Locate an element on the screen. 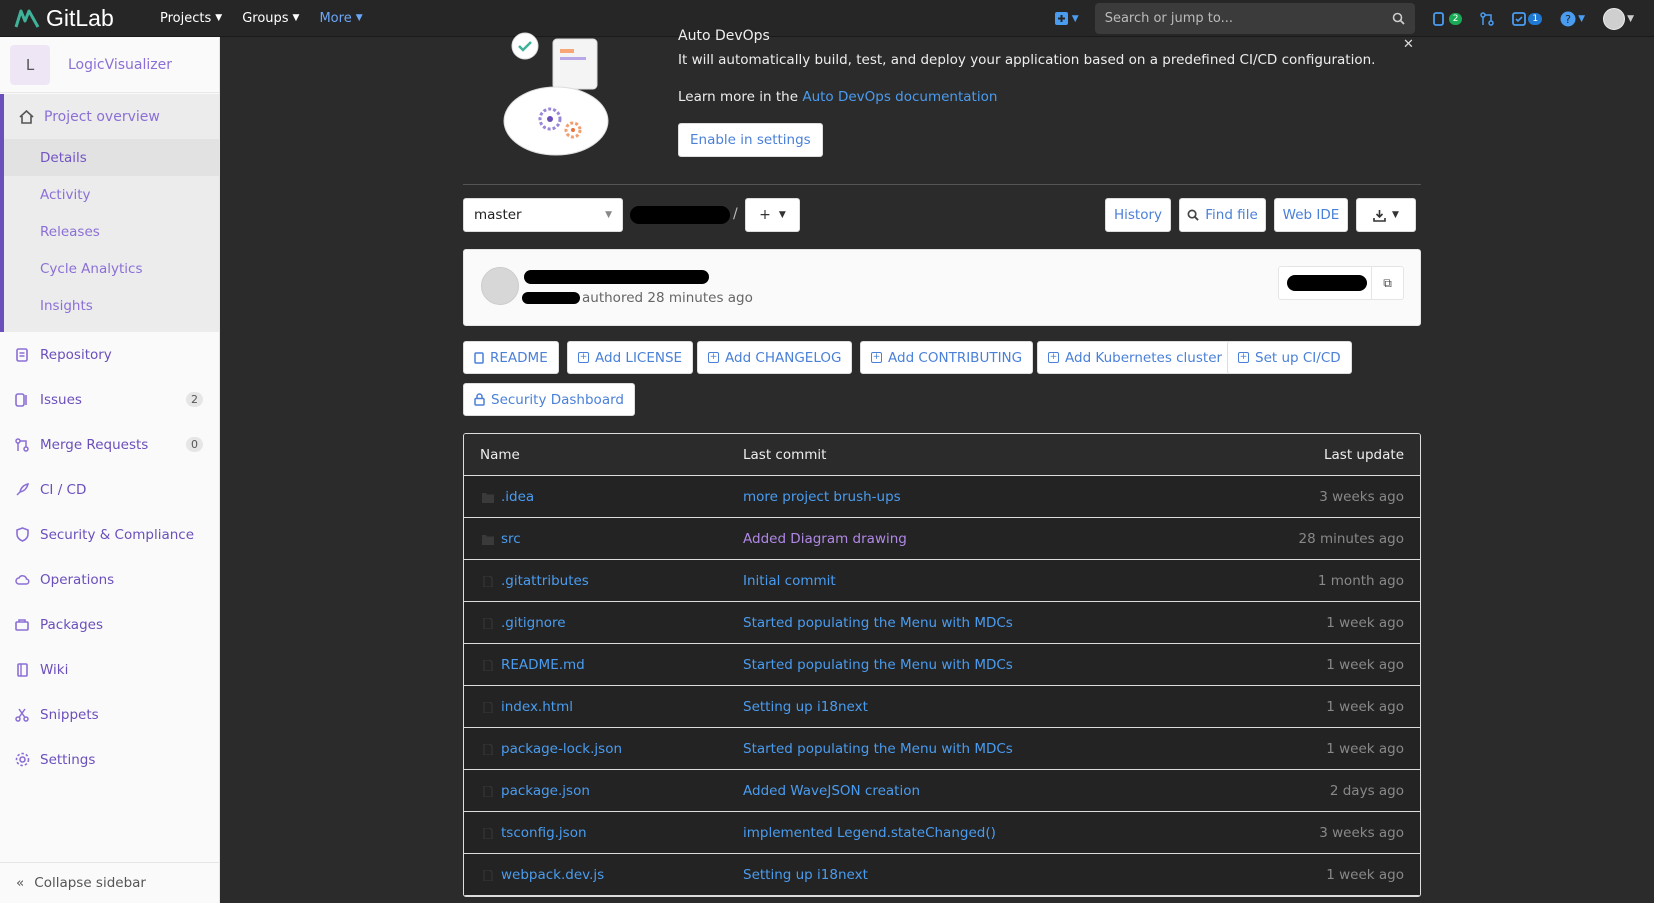 This screenshot has width=1654, height=903. security-dashboard-button: Security Dashboard is located at coordinates (549, 399).